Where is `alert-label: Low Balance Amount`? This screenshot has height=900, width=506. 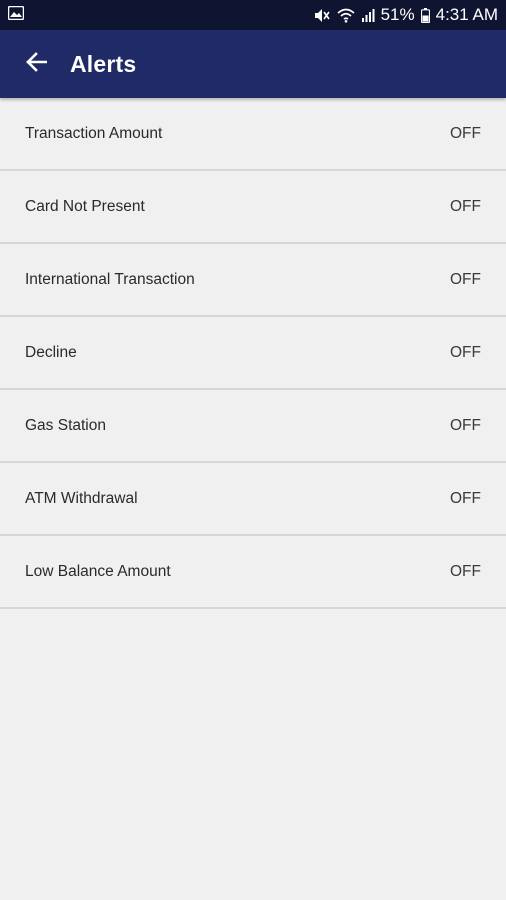 alert-label: Low Balance Amount is located at coordinates (98, 571).